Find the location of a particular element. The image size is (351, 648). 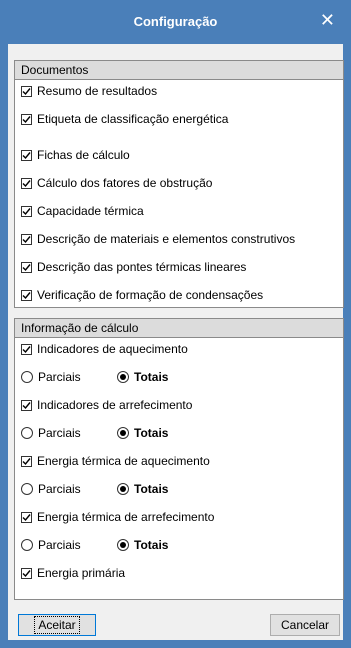

informacao-calculo-header: Informação de cálculo is located at coordinates (179, 328).